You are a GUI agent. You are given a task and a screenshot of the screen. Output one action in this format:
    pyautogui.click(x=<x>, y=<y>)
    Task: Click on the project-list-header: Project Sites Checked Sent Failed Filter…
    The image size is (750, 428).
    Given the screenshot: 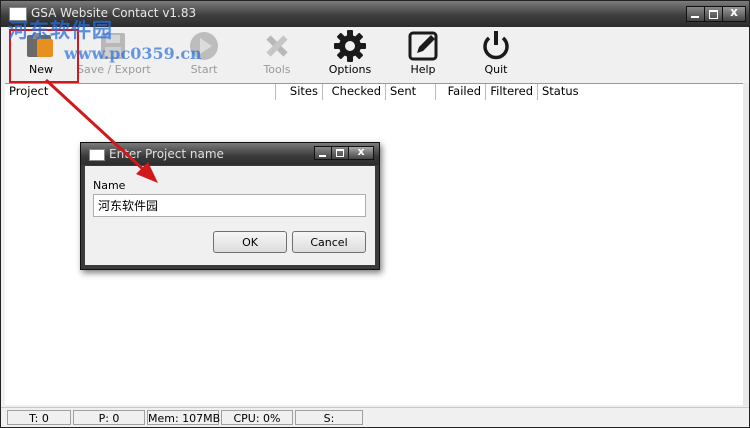 What is the action you would take?
    pyautogui.click(x=374, y=92)
    